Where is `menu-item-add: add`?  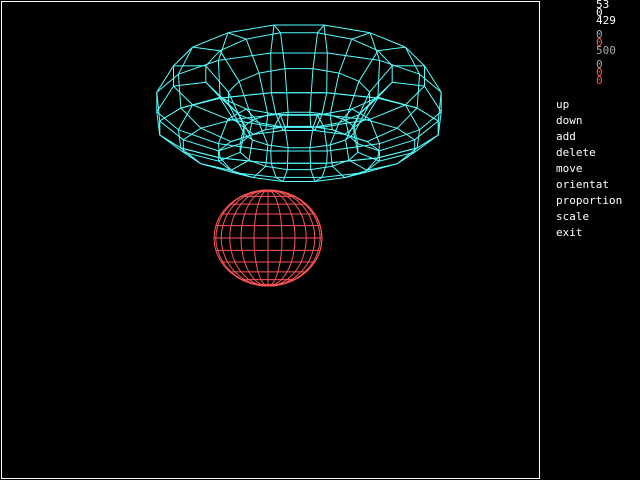
menu-item-add: add is located at coordinates (566, 137).